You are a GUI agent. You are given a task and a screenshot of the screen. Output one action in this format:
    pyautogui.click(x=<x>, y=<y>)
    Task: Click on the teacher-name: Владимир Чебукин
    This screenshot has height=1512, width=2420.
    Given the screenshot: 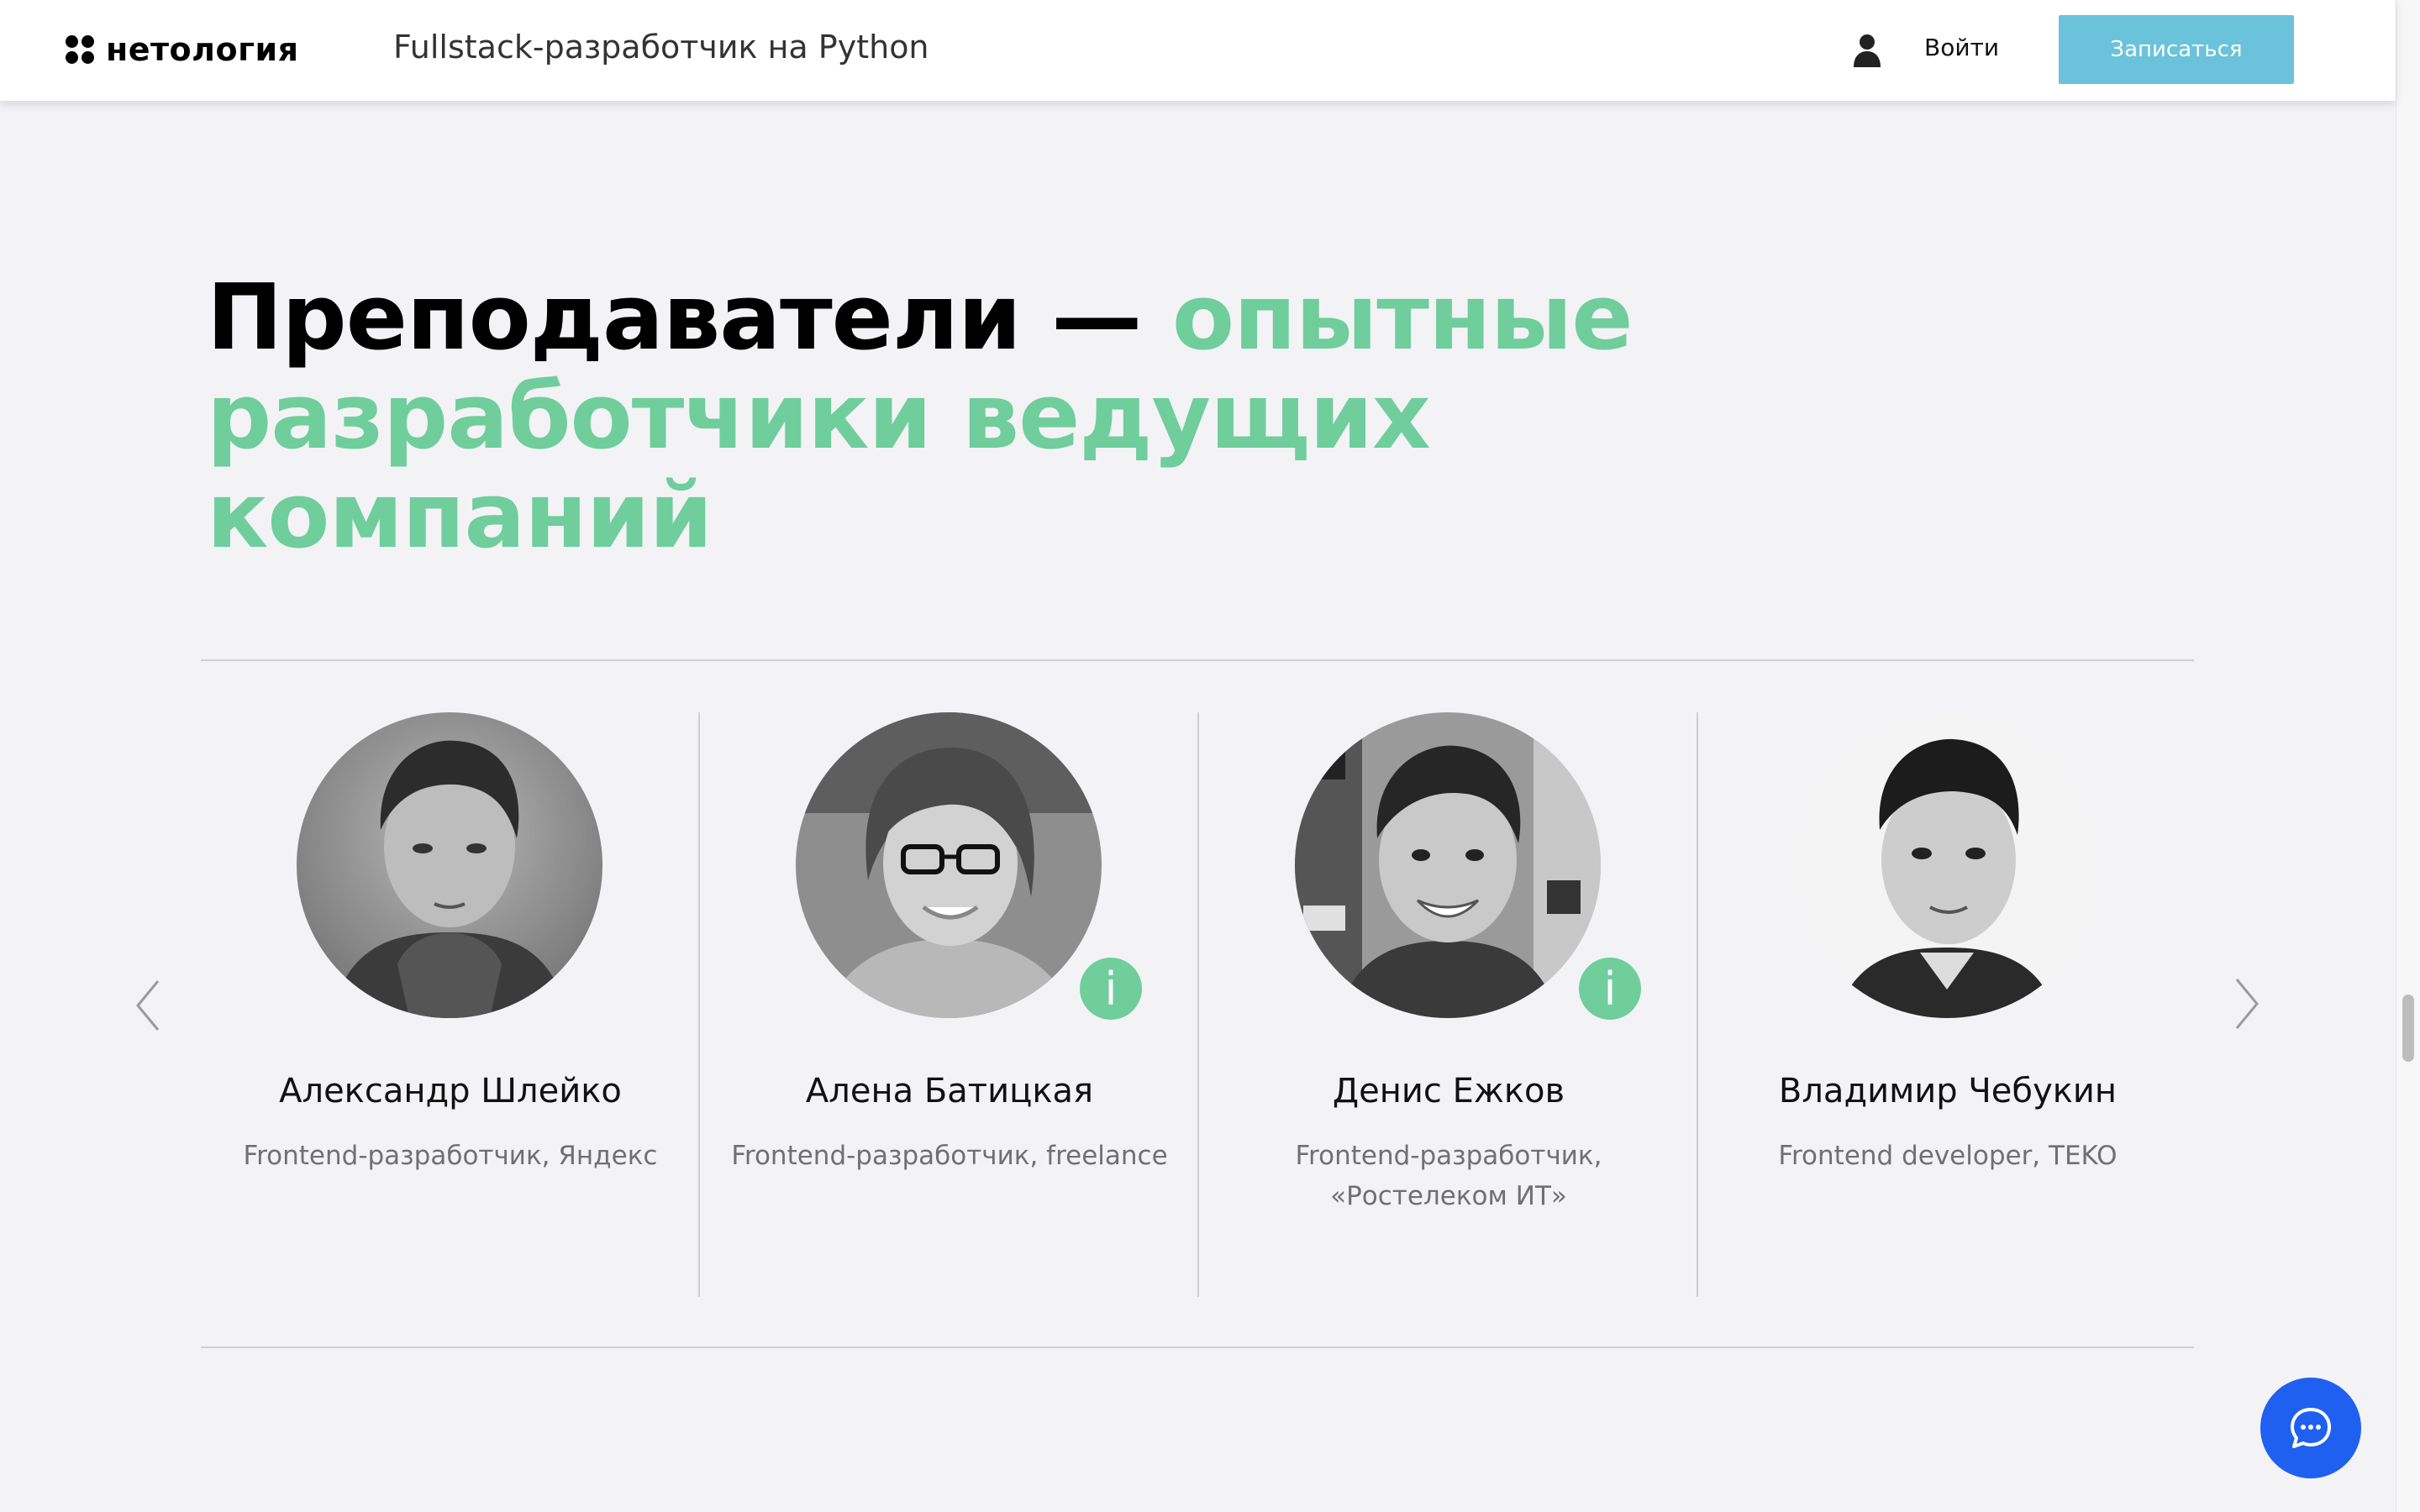 What is the action you would take?
    pyautogui.click(x=1948, y=1091)
    